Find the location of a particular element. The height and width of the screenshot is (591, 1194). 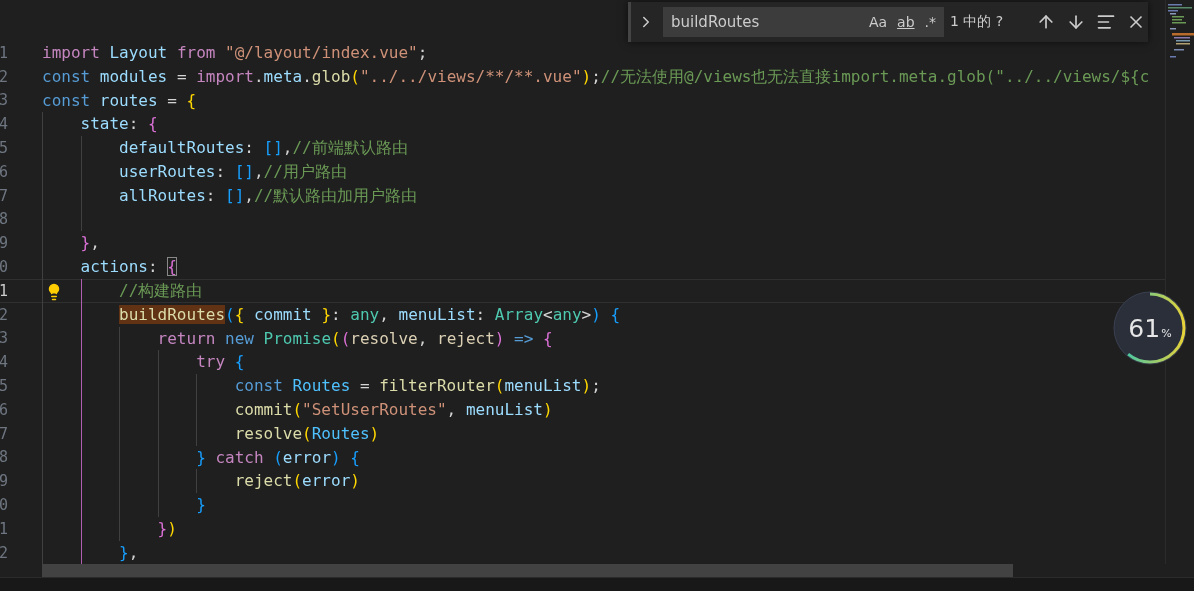

code-line: allRoutes: [],//默认路由加用户路由 is located at coordinates (268, 195).